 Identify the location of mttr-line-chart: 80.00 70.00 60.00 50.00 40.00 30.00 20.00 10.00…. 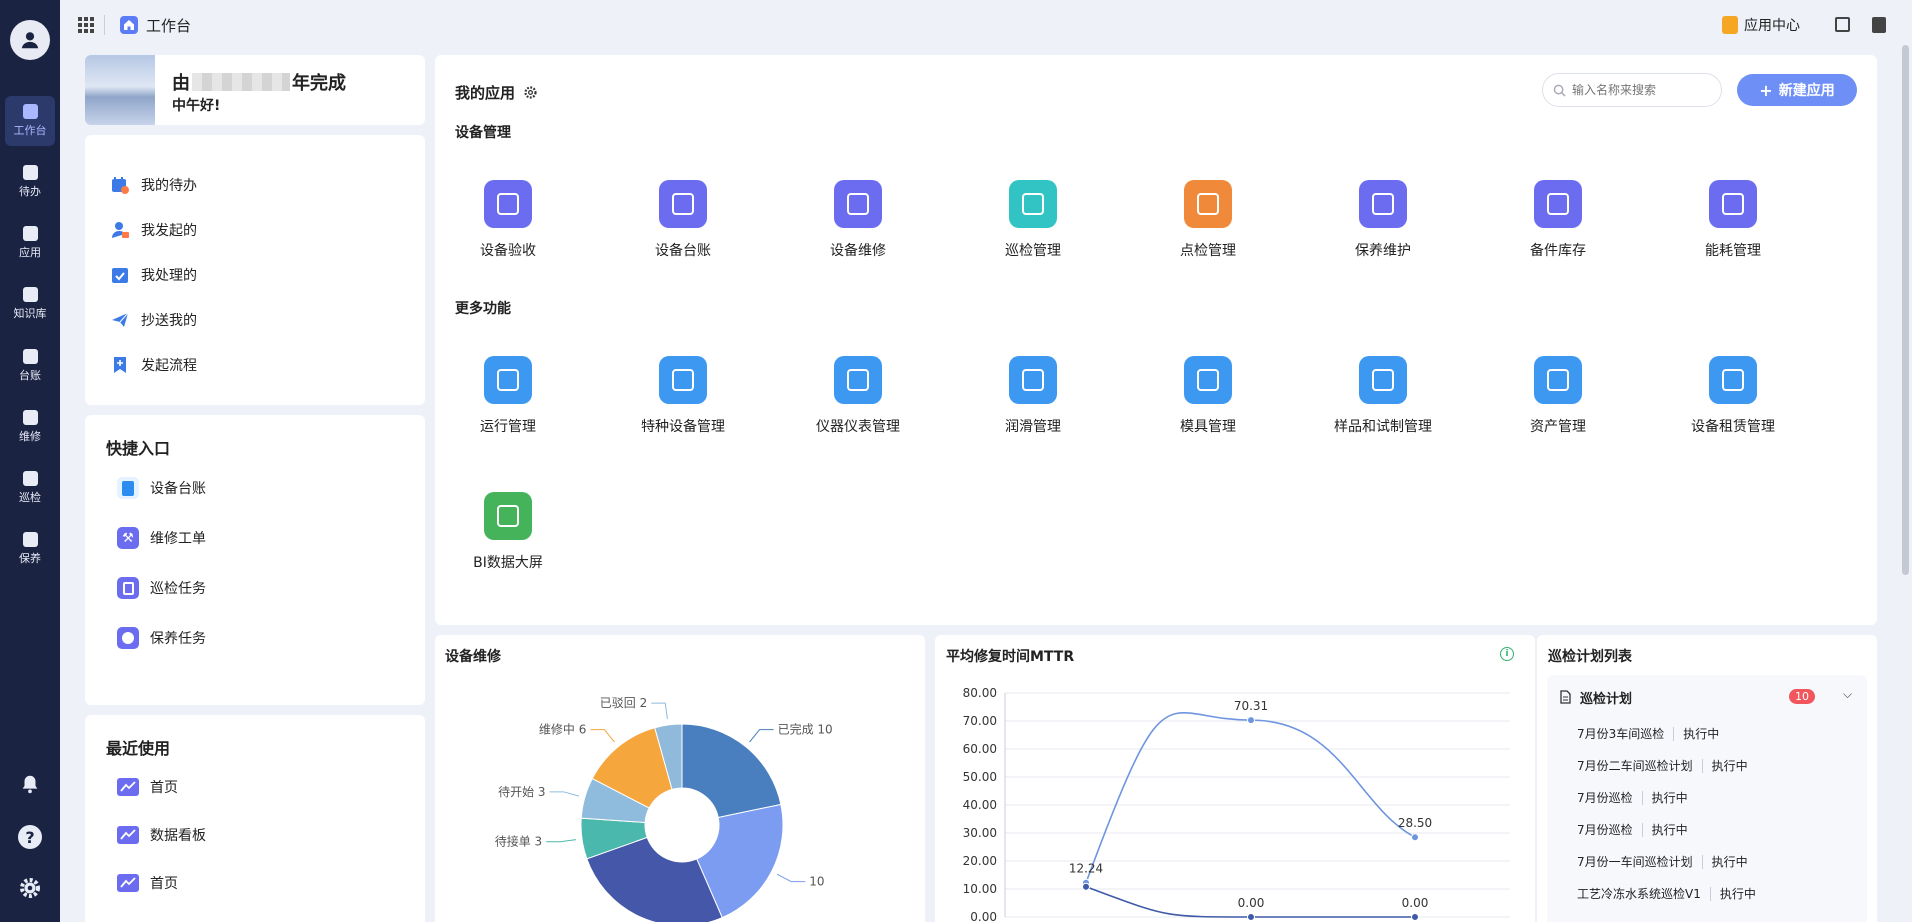
(1236, 804).